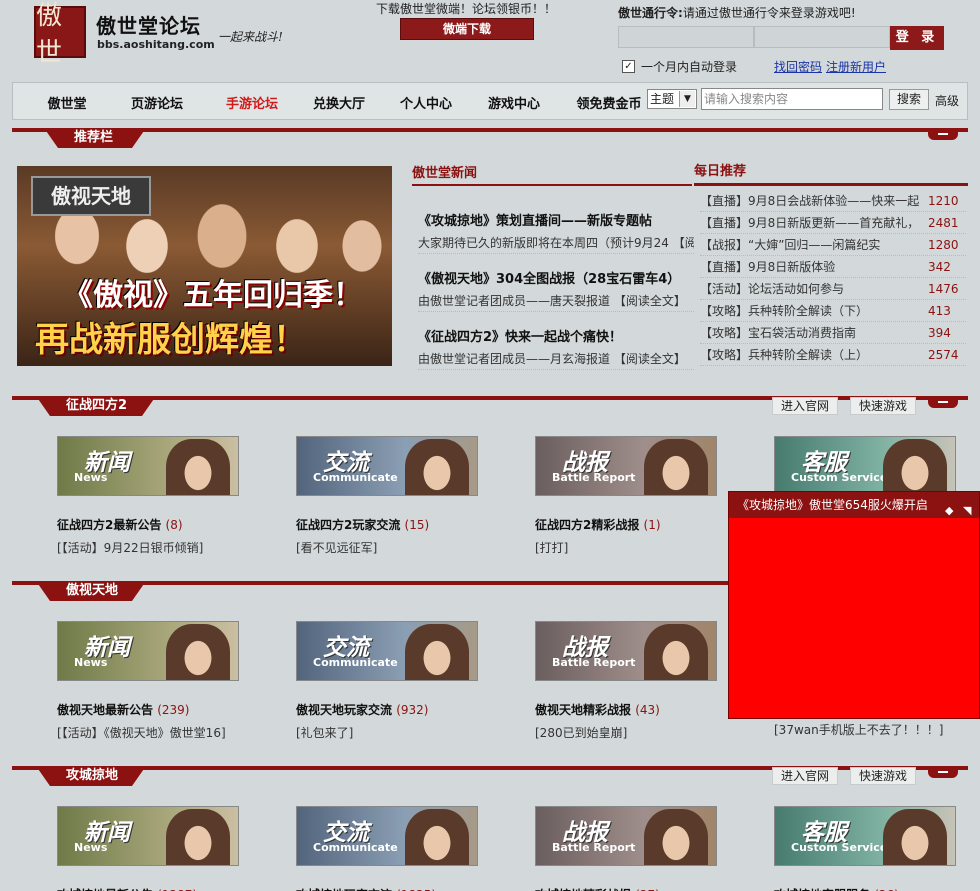 The height and width of the screenshot is (891, 980). I want to click on forum-title: 征战四方2精彩战报 (1), so click(645, 524).